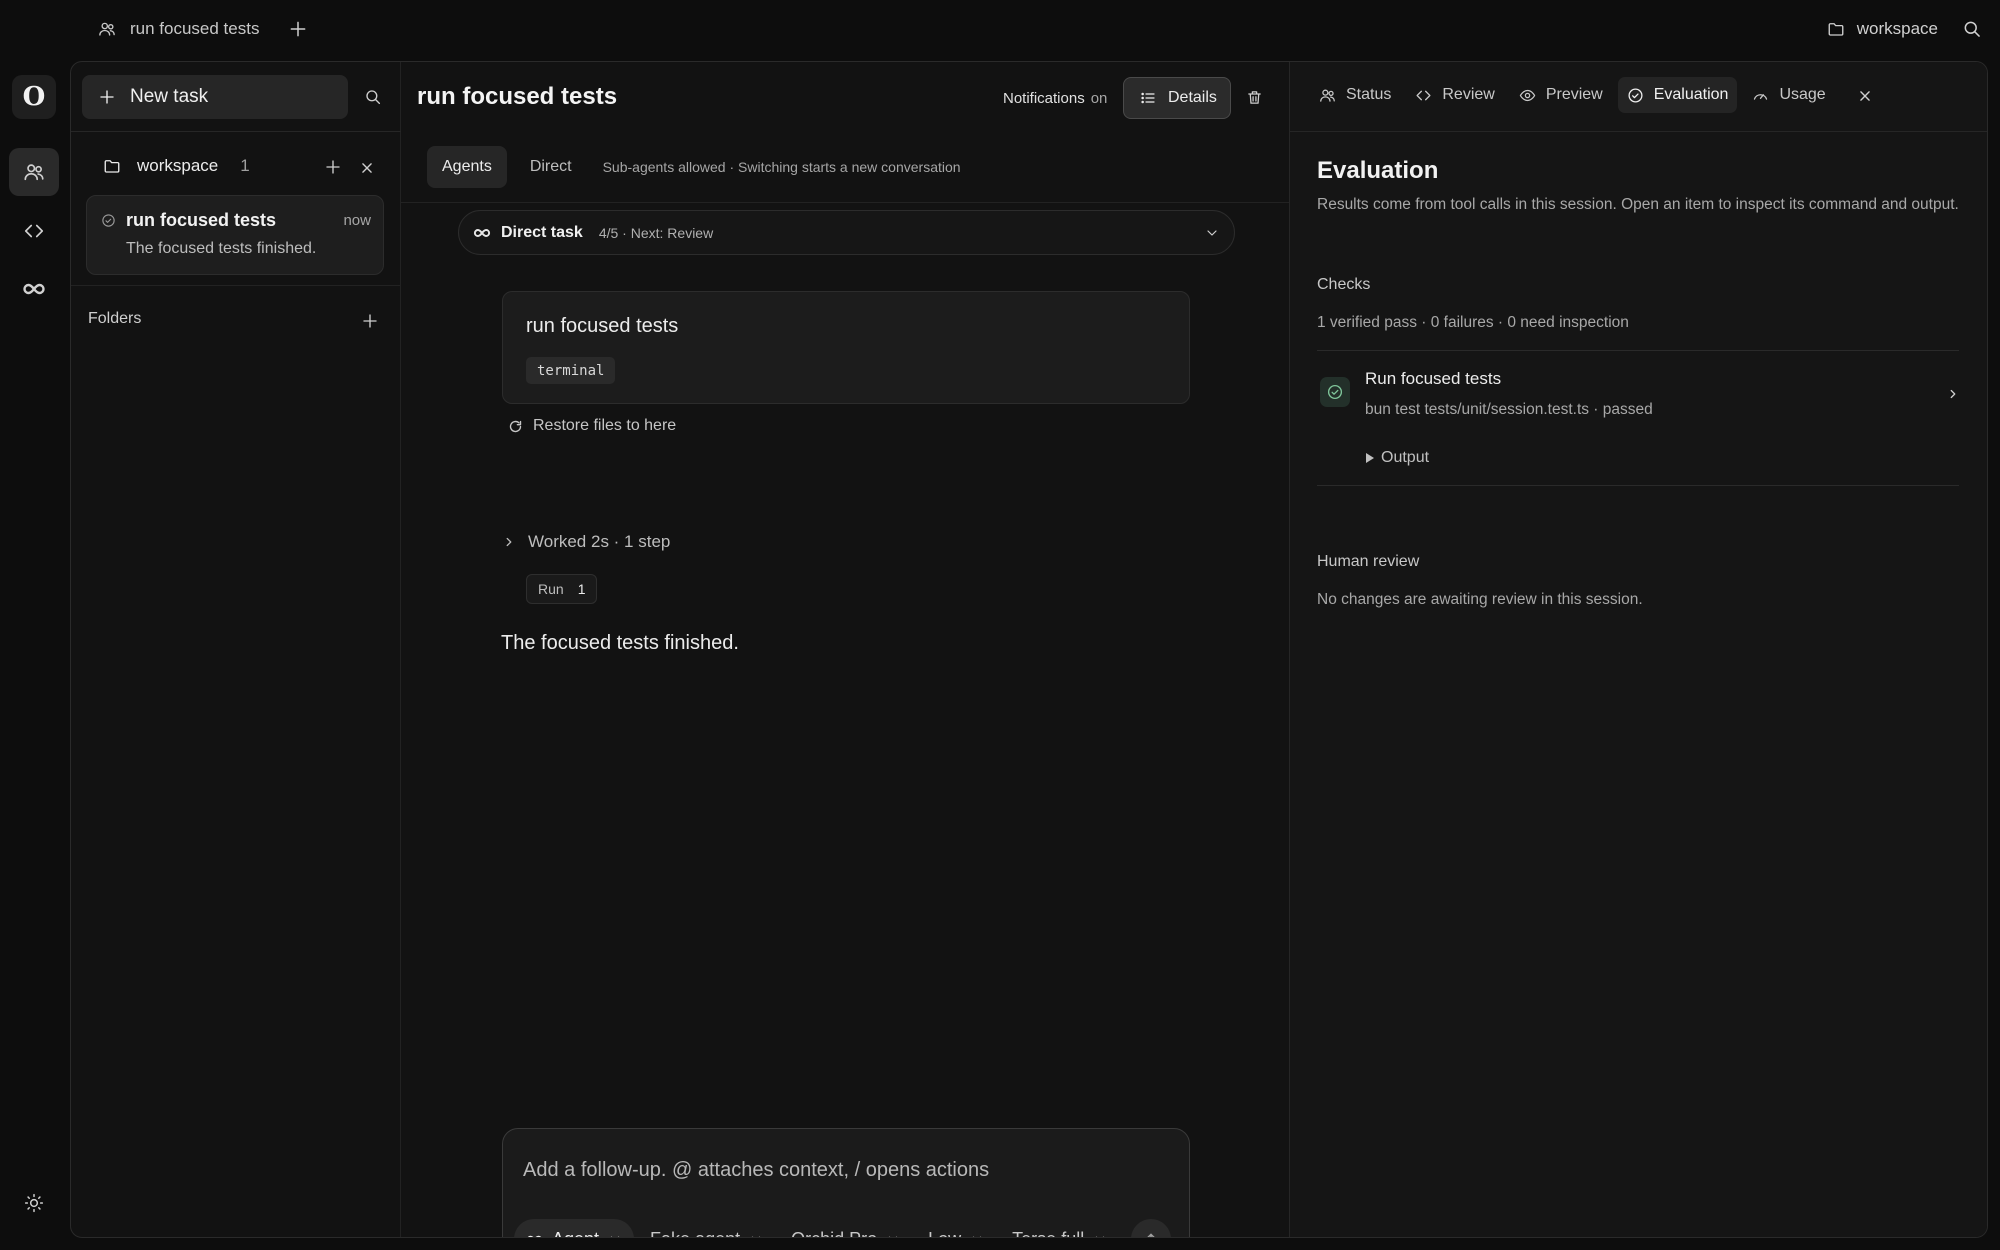 The height and width of the screenshot is (1250, 2000). Describe the element at coordinates (846, 347) in the screenshot. I see `user-message: run focused tests terminal` at that location.